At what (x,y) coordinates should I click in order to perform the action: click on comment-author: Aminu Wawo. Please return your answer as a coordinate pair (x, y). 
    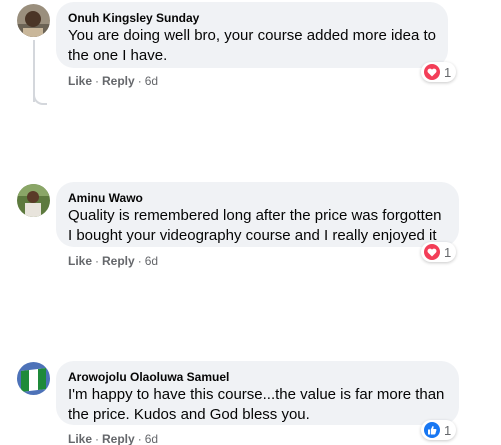
    Looking at the image, I should click on (257, 198).